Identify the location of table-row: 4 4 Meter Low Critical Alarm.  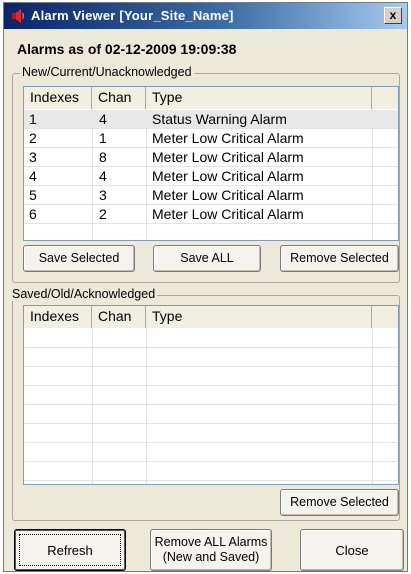
(211, 176).